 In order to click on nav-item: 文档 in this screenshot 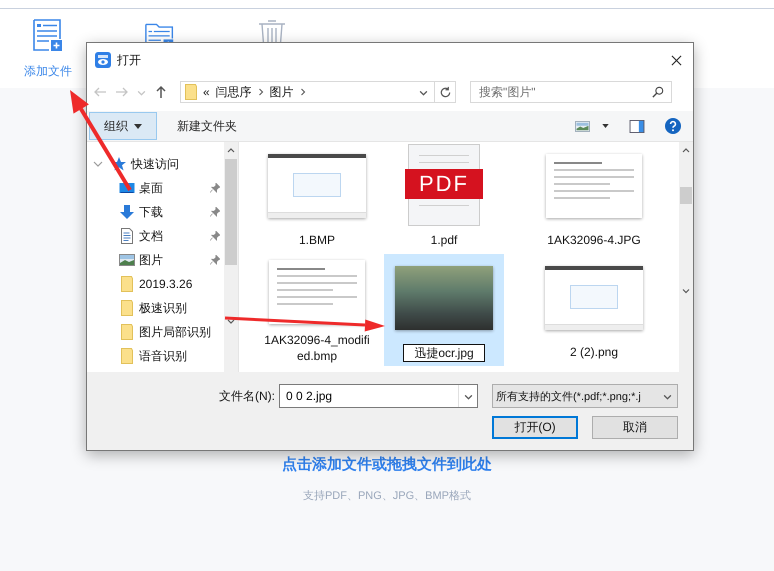, I will do `click(155, 236)`.